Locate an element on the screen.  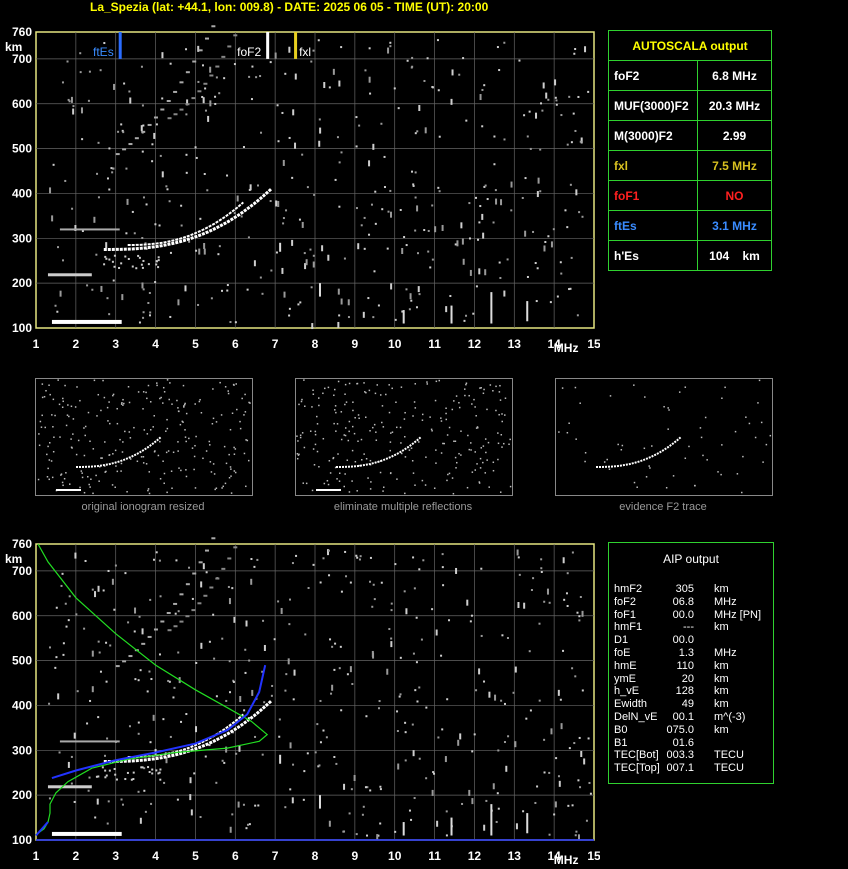
aip-header: AIP output is located at coordinates (691, 559).